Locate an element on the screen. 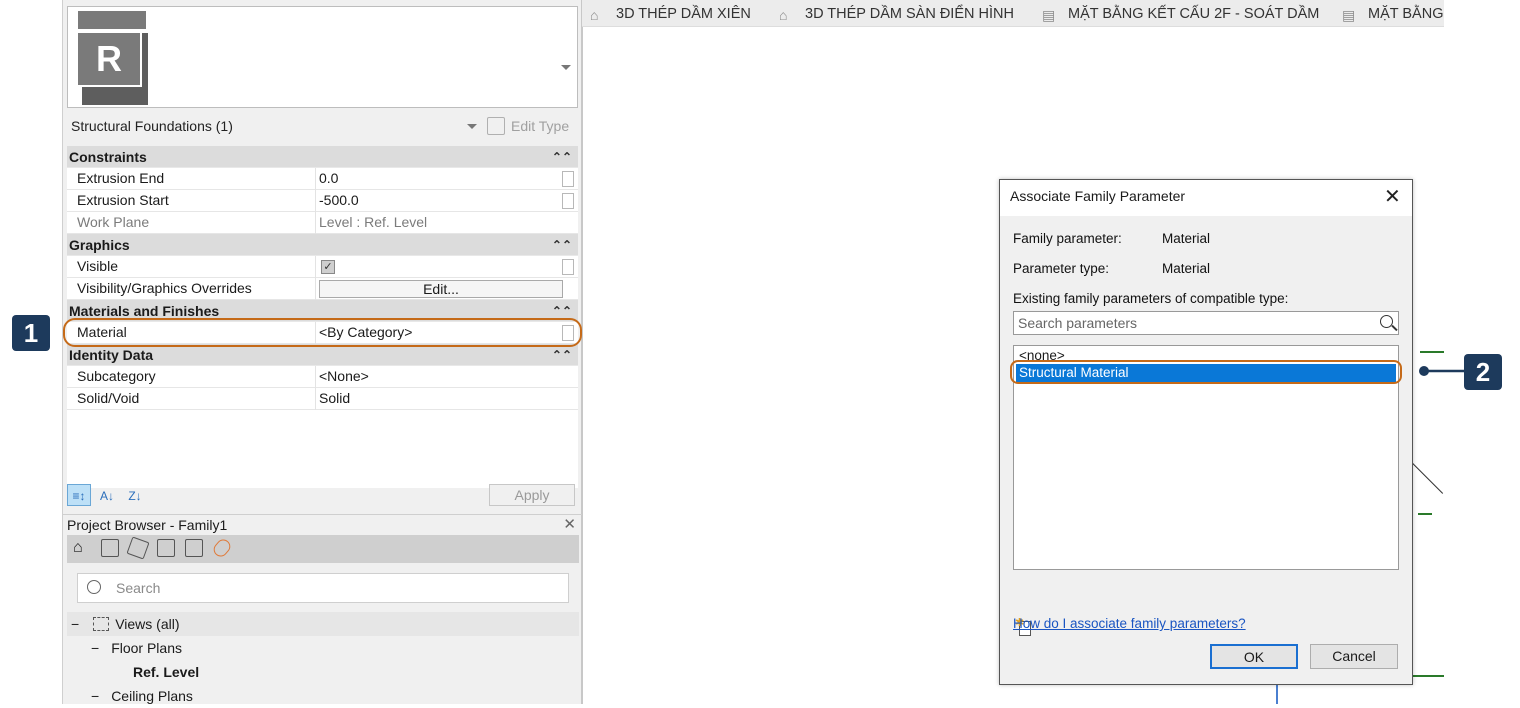 The height and width of the screenshot is (708, 1520). property-value: <None> is located at coordinates (344, 376).